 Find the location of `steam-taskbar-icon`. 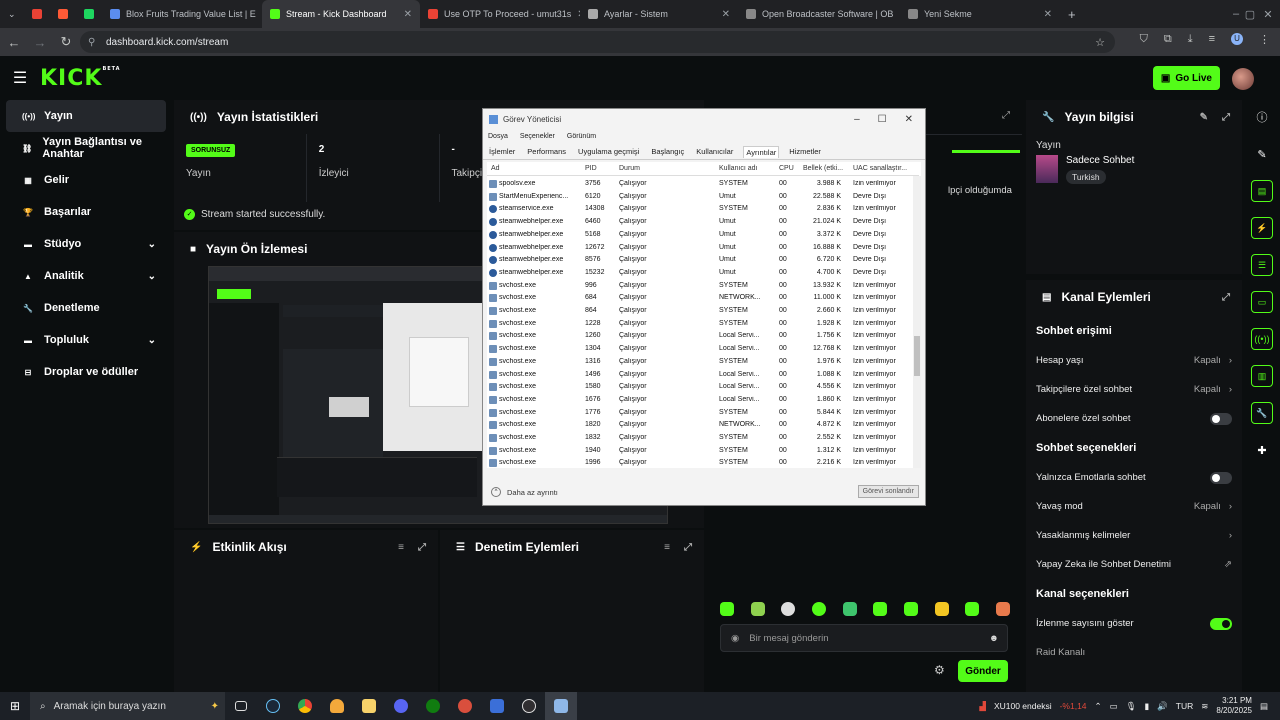

steam-taskbar-icon is located at coordinates (273, 706).